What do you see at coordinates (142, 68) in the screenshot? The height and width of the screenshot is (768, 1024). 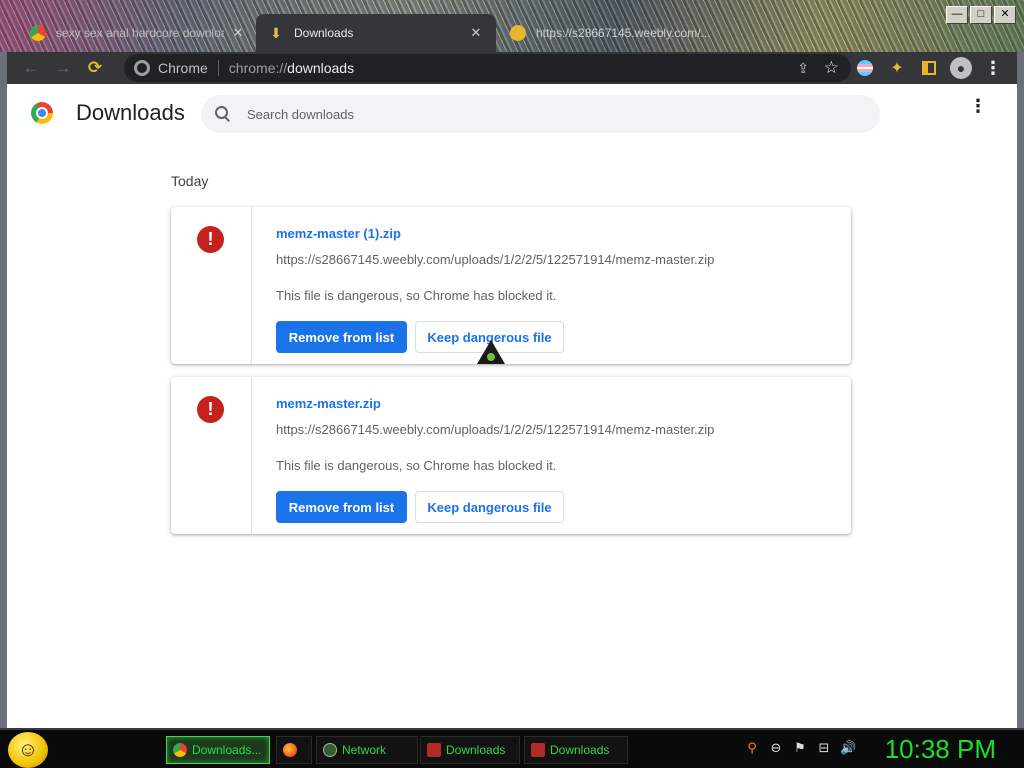 I see `chrome-site-icon` at bounding box center [142, 68].